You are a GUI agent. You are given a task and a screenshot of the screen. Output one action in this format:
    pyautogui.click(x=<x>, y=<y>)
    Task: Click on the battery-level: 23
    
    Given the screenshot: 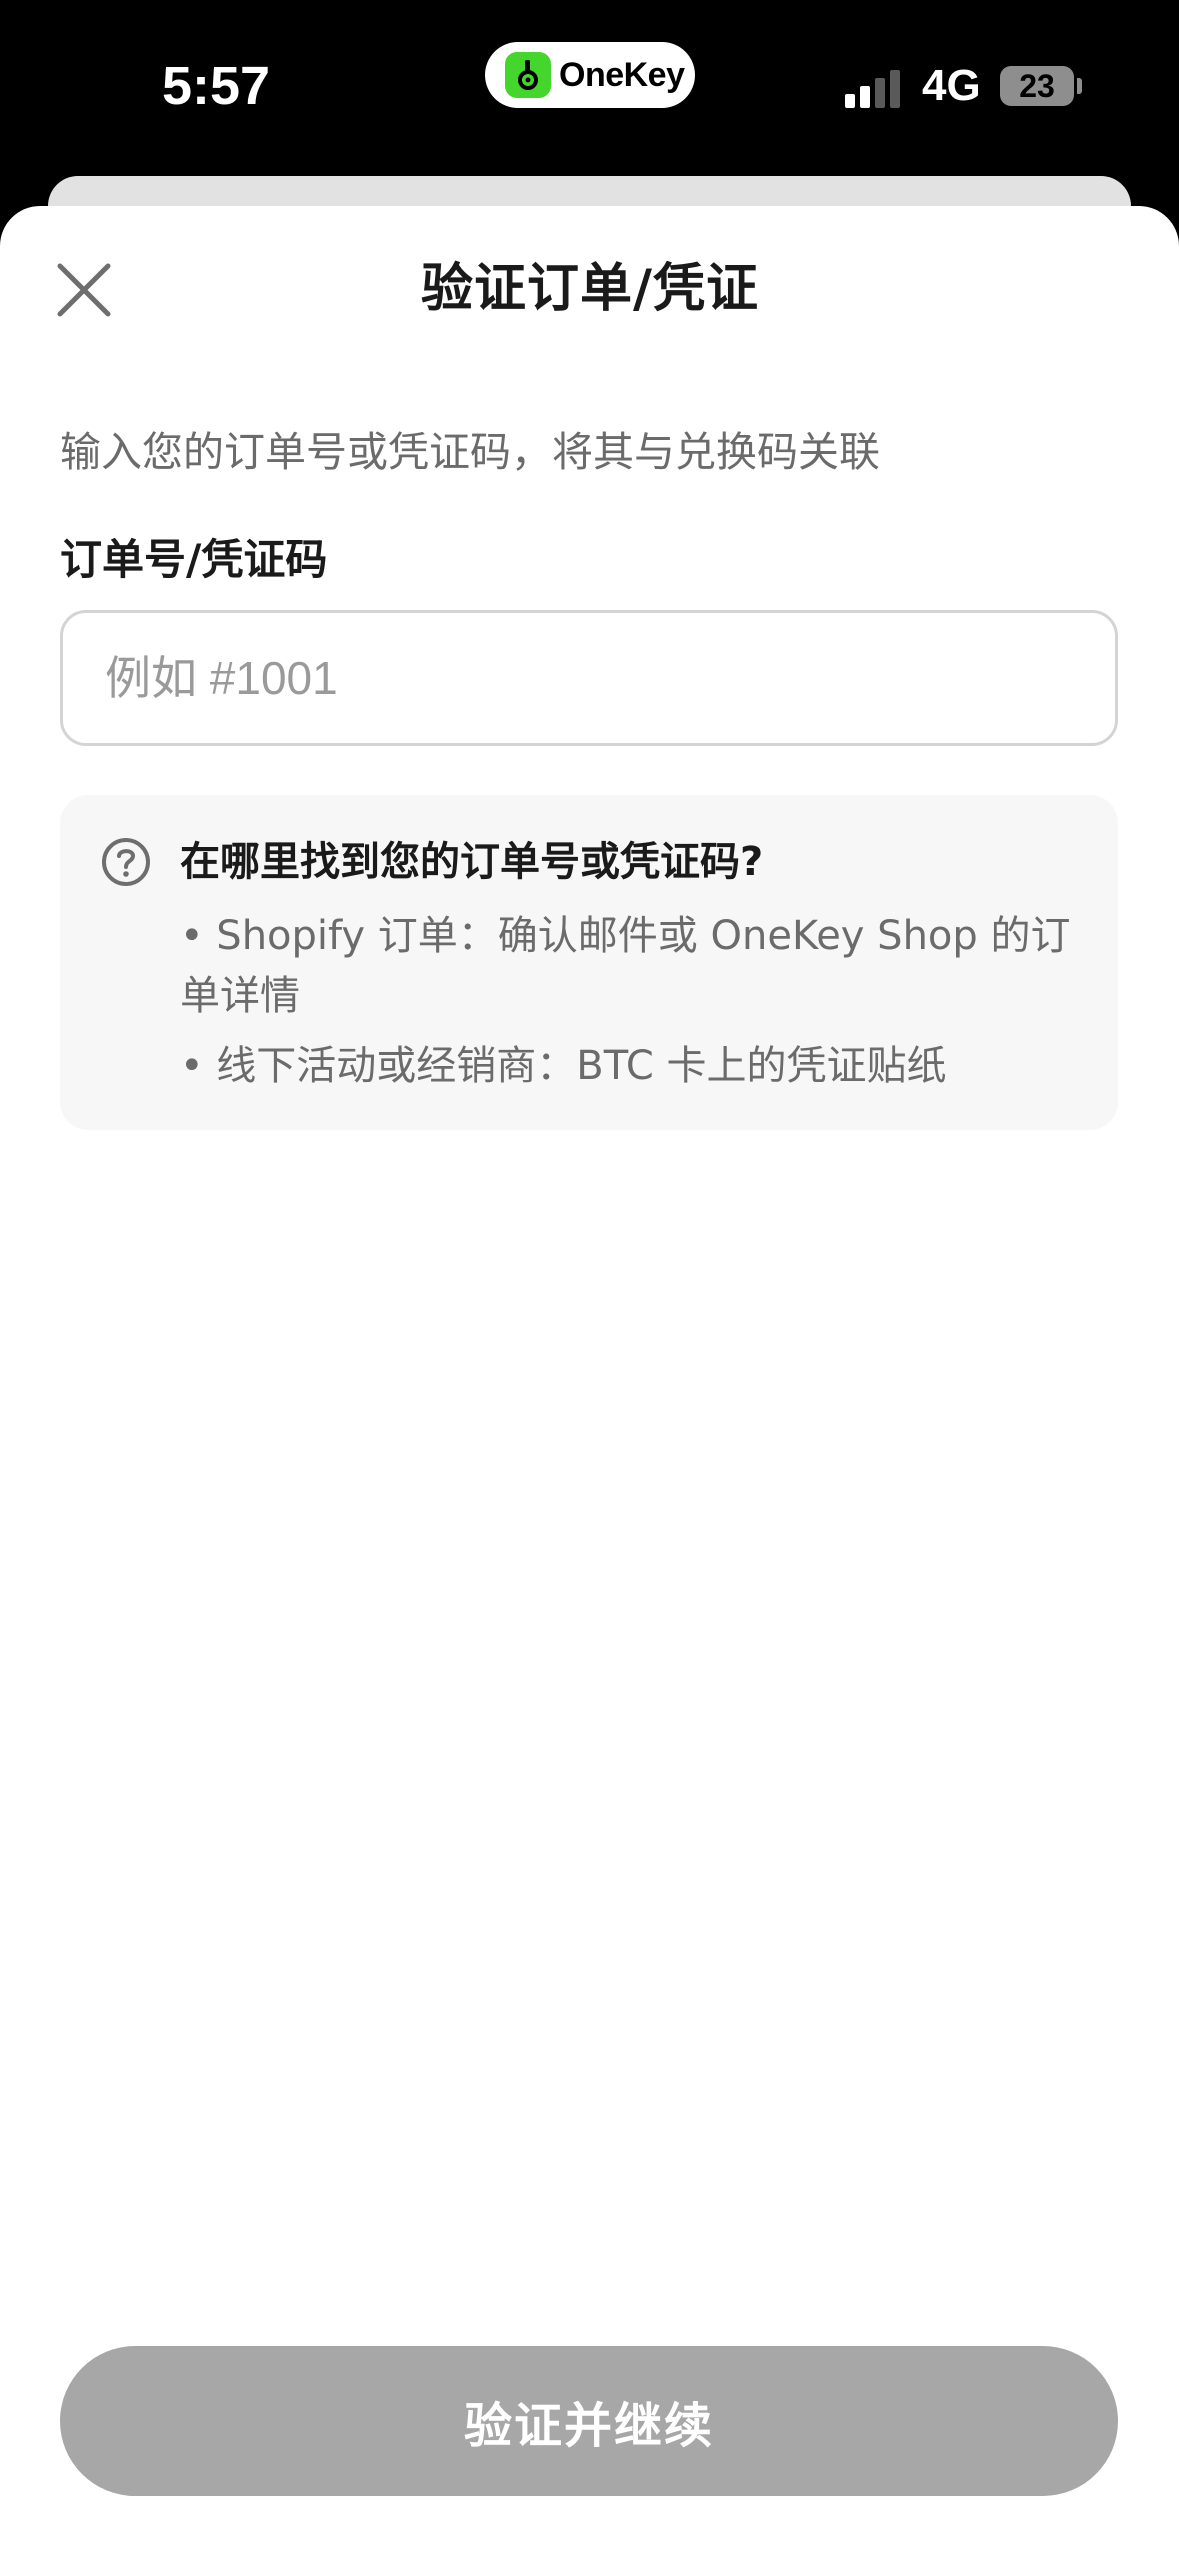 What is the action you would take?
    pyautogui.click(x=1037, y=85)
    